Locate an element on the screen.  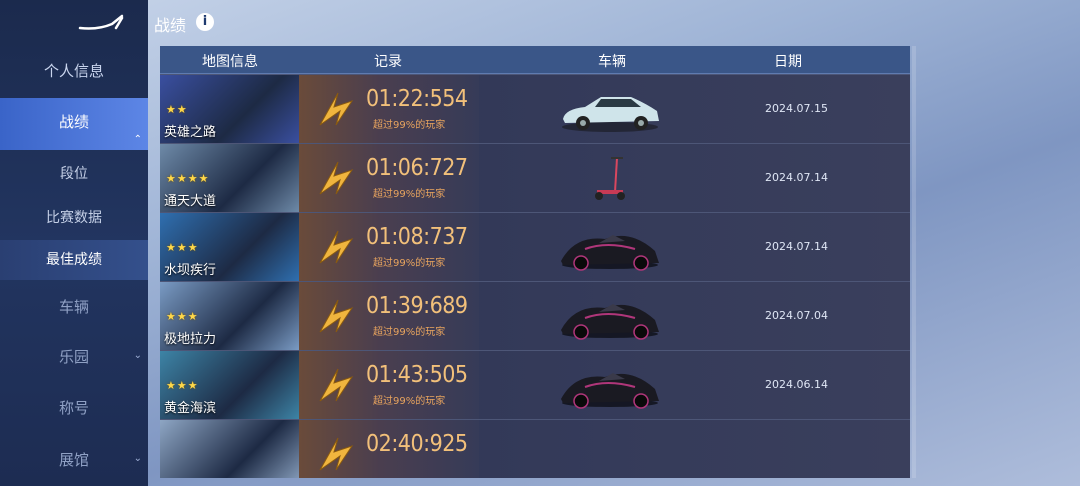
map-name: 水坝疾行 is located at coordinates (190, 270).